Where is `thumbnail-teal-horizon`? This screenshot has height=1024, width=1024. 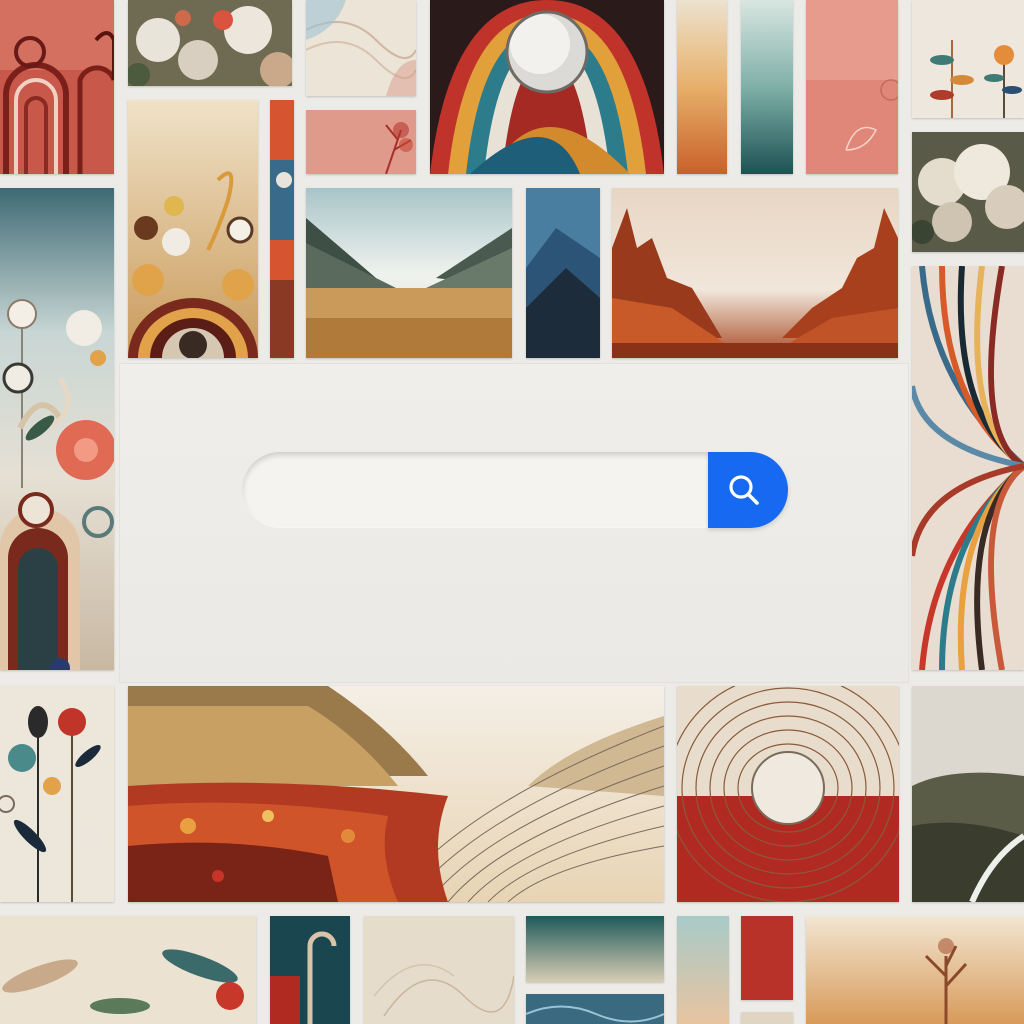
thumbnail-teal-horizon is located at coordinates (595, 949).